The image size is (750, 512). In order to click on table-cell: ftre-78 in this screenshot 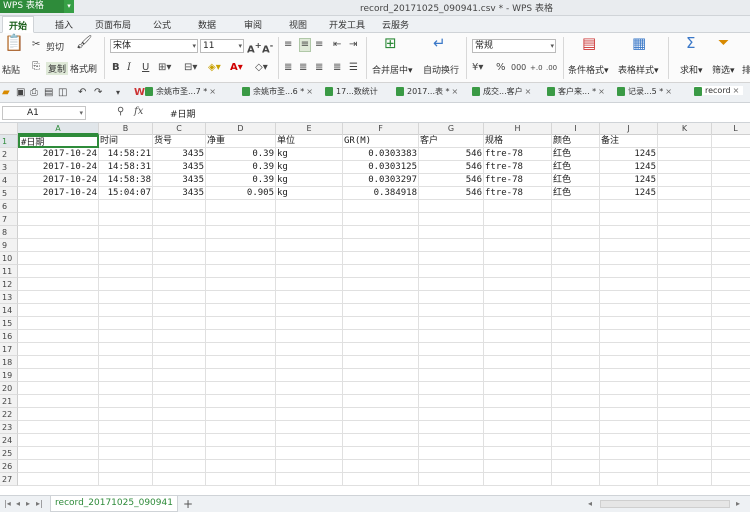, I will do `click(518, 154)`.